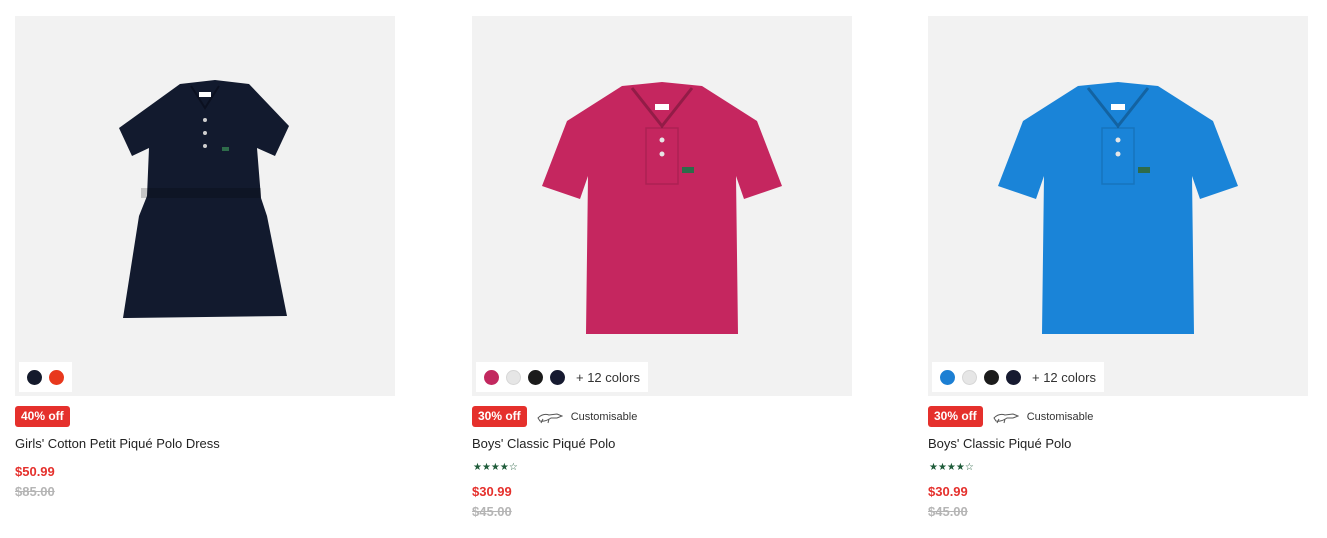  What do you see at coordinates (117, 443) in the screenshot?
I see `product-name: Girls' Cotton Petit Piqué Polo Dress` at bounding box center [117, 443].